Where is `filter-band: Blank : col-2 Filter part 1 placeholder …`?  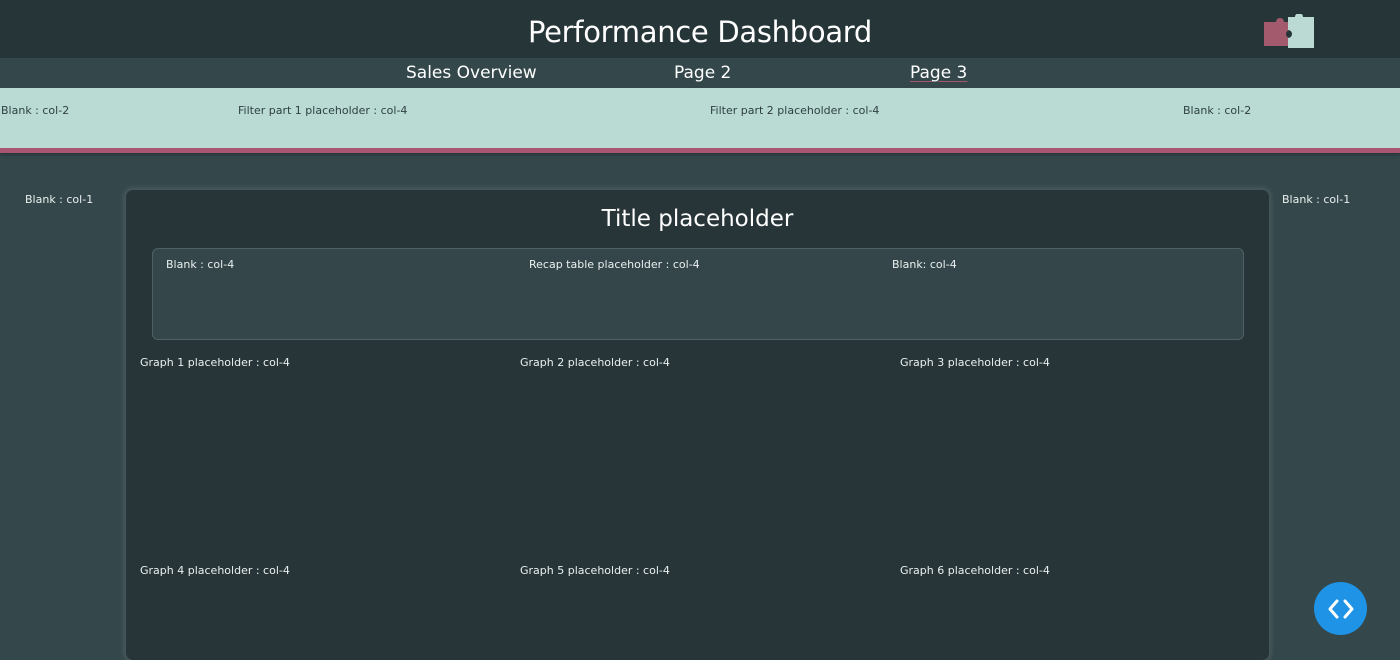 filter-band: Blank : col-2 Filter part 1 placeholder … is located at coordinates (700, 120).